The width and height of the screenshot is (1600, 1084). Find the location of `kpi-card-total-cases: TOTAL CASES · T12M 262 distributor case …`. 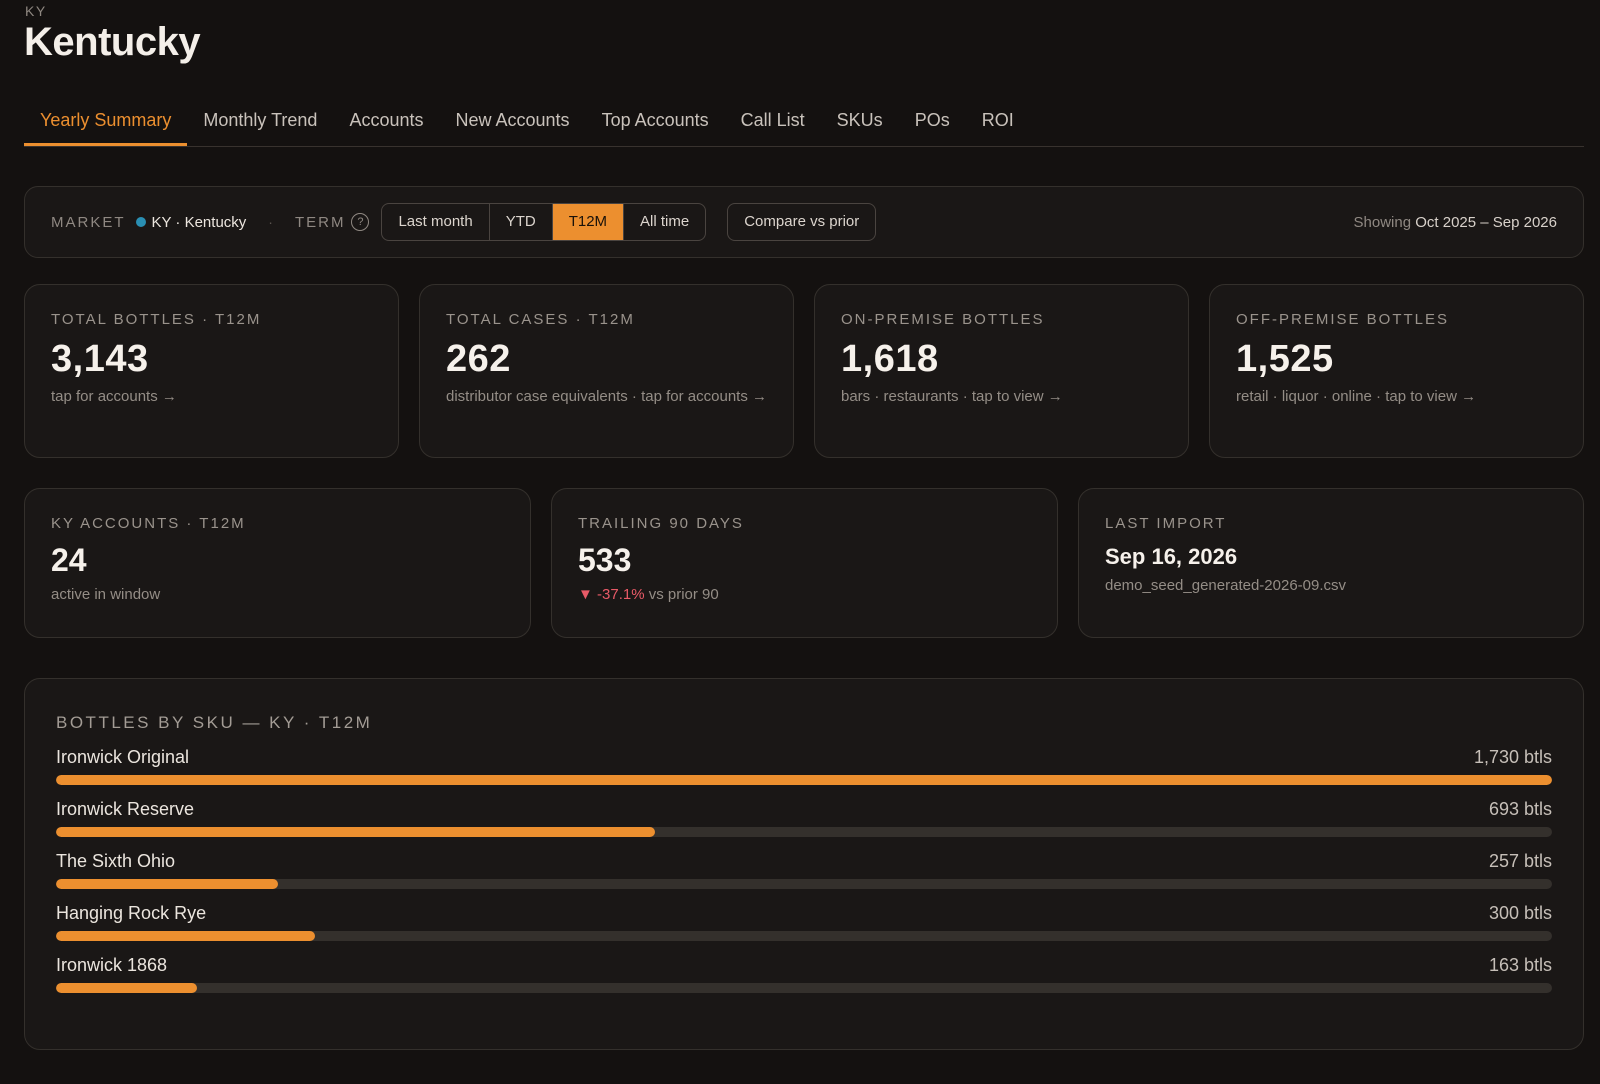

kpi-card-total-cases: TOTAL CASES · T12M 262 distributor case … is located at coordinates (606, 371).